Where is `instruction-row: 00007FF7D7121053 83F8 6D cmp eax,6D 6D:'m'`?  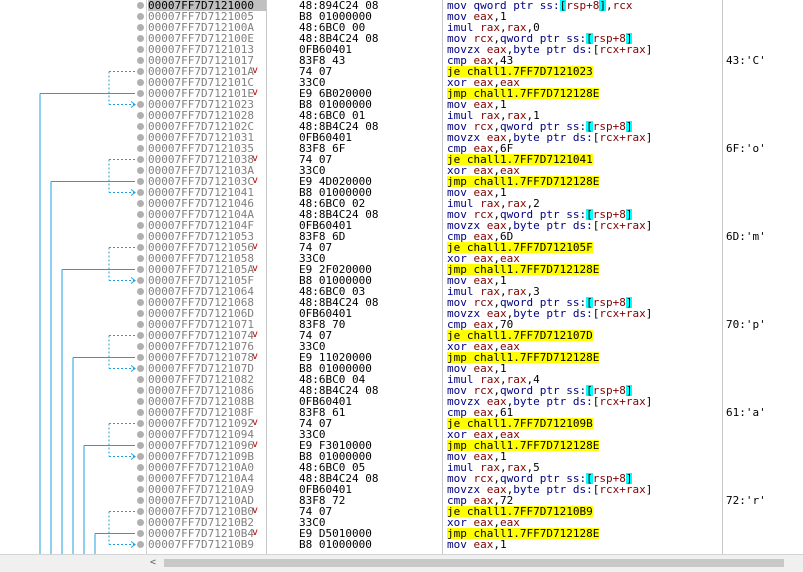
instruction-row: 00007FF7D7121053 83F8 6D cmp eax,6D 6D:'m' is located at coordinates (401, 236).